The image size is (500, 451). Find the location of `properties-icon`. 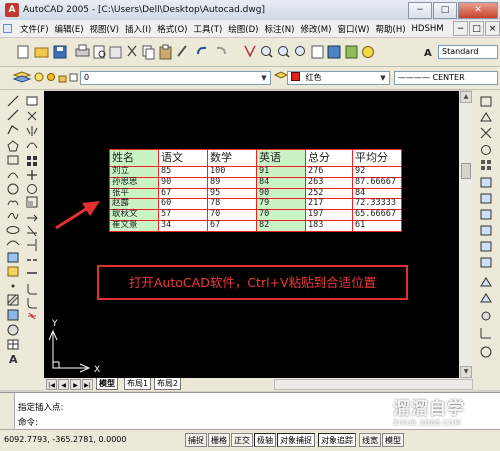

properties-icon is located at coordinates (317, 52).